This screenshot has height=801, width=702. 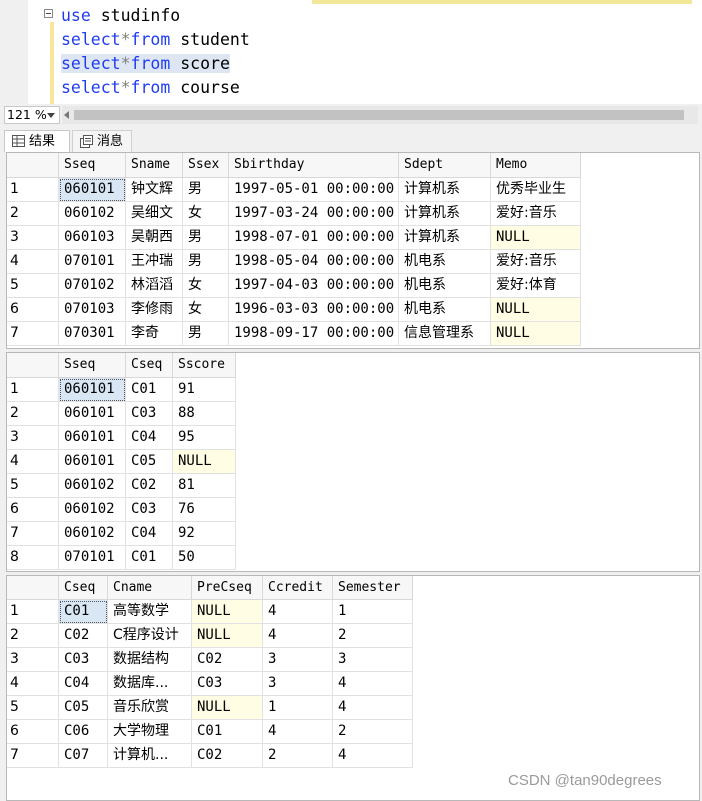 I want to click on table-cell: 92, so click(x=204, y=534).